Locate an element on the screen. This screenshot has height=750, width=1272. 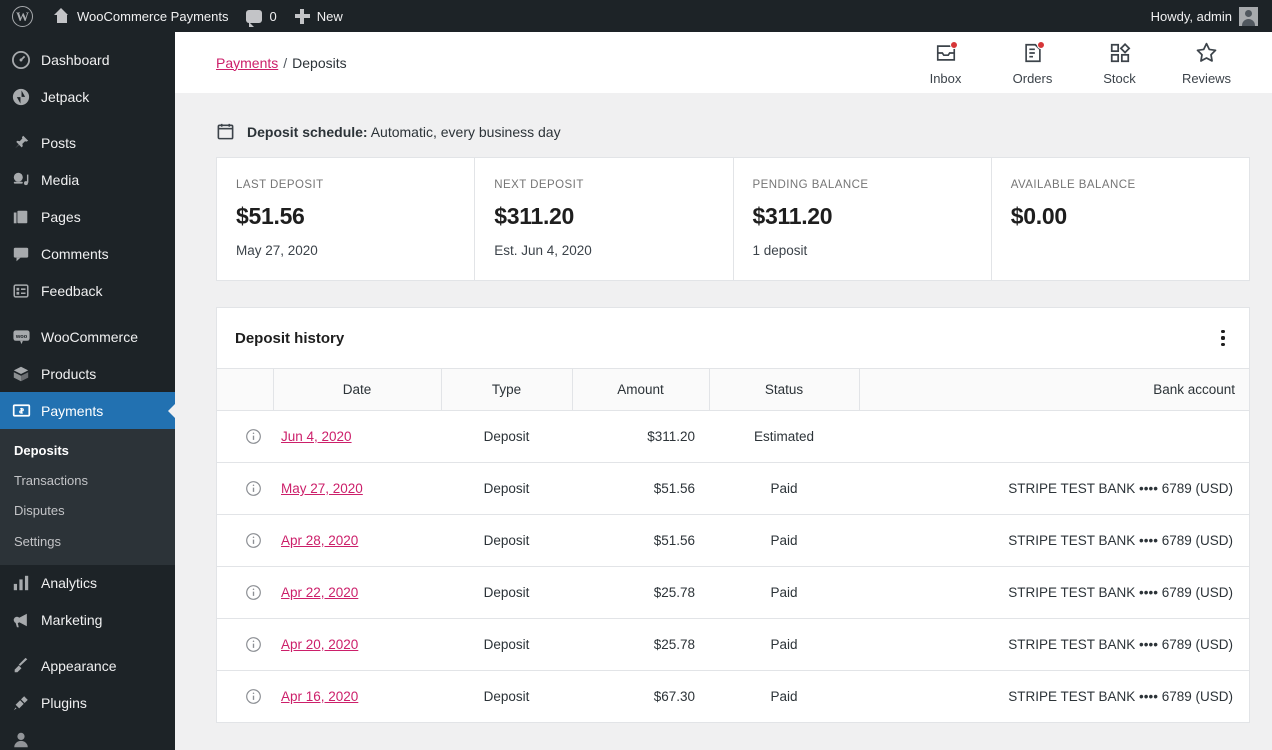
sidebar-item-label: WooCommerce is located at coordinates (89, 336).